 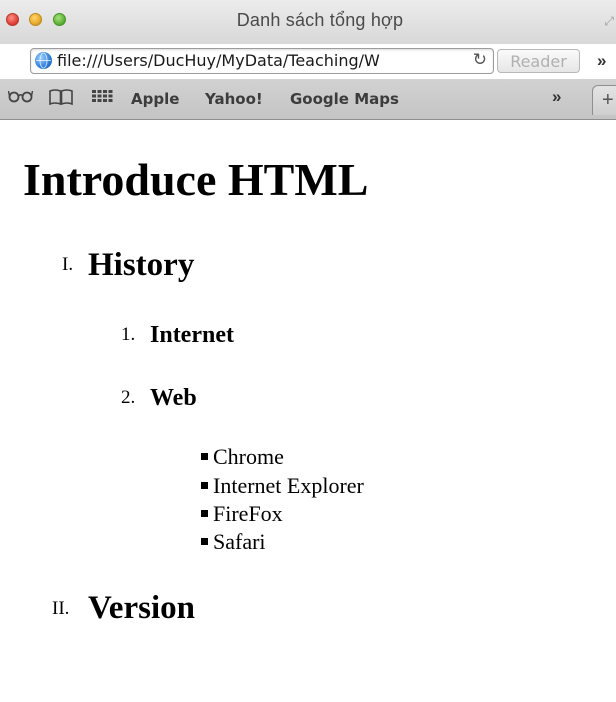 What do you see at coordinates (601, 61) in the screenshot?
I see `toolbar-overflow-icon: »` at bounding box center [601, 61].